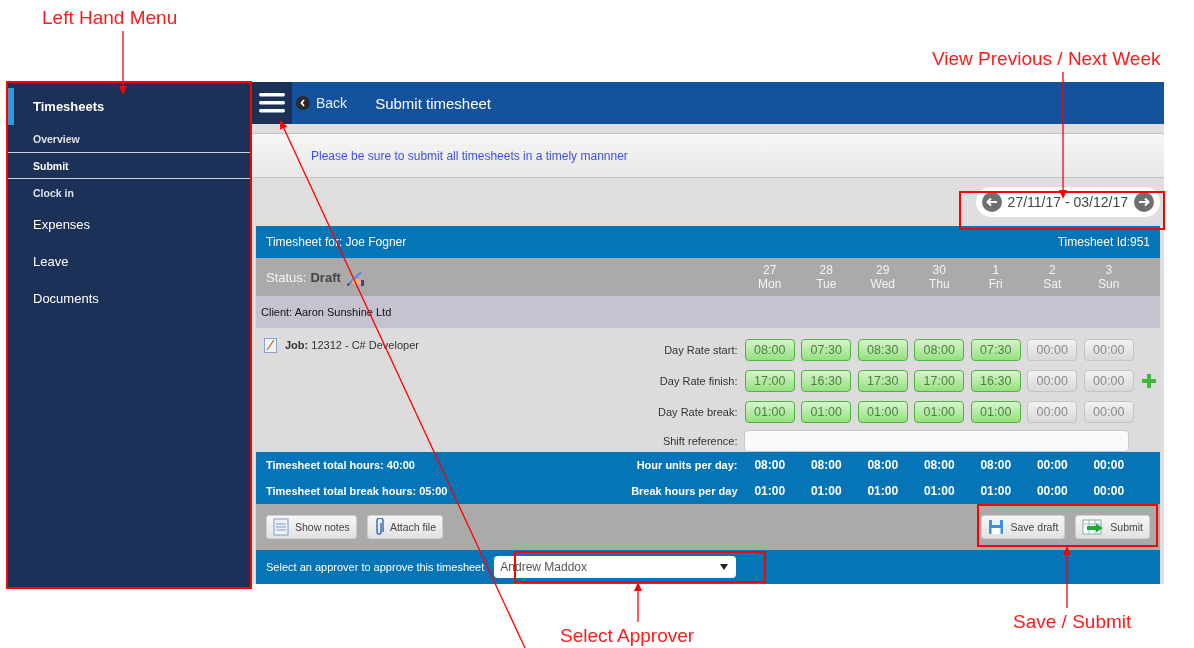  What do you see at coordinates (1109, 277) in the screenshot?
I see `day-heading: 3 Sun` at bounding box center [1109, 277].